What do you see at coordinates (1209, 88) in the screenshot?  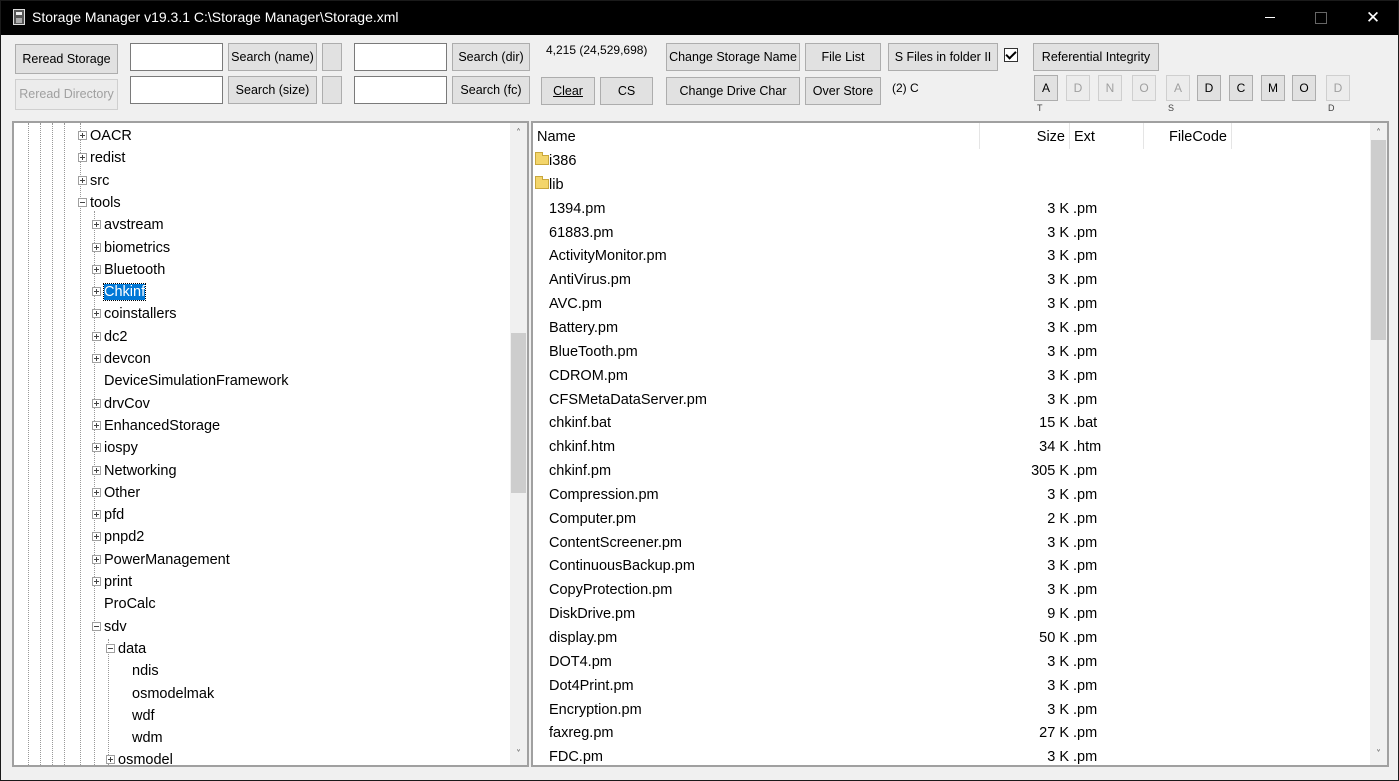 I see `filter-button-6: D` at bounding box center [1209, 88].